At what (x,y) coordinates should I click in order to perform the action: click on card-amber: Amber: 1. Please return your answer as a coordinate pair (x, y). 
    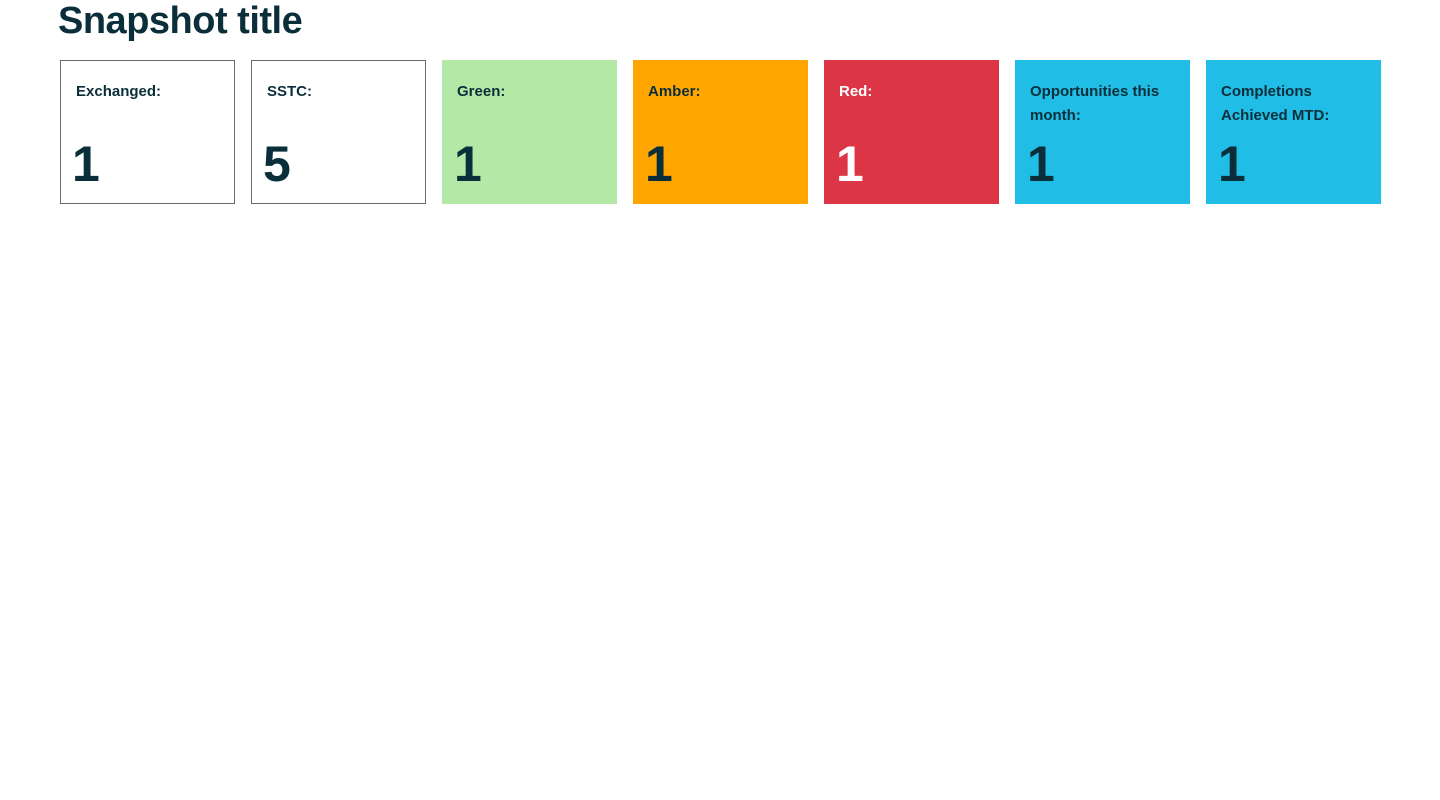
    Looking at the image, I should click on (720, 132).